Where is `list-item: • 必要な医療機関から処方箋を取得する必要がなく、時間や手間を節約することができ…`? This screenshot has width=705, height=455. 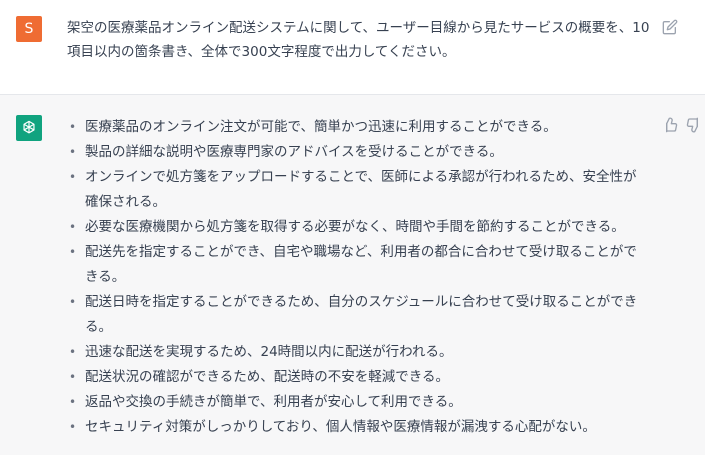
list-item: • 必要な医療機関から処方箋を取得する必要がなく、時間や手間を節約することができ… is located at coordinates (357, 227).